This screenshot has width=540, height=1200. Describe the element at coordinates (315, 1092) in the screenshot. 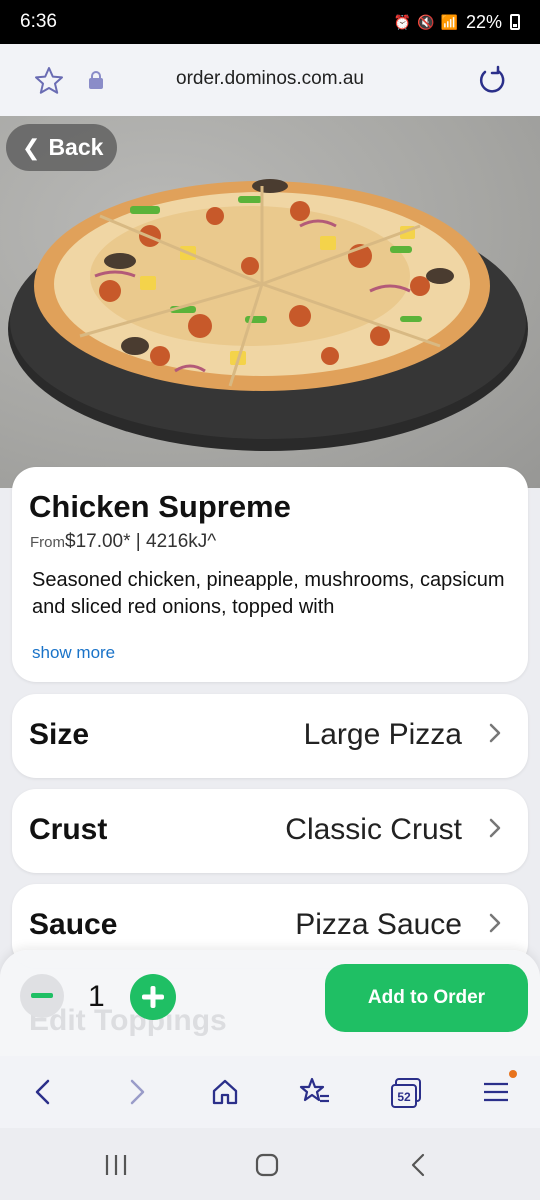

I see `bookmarks-icon` at that location.